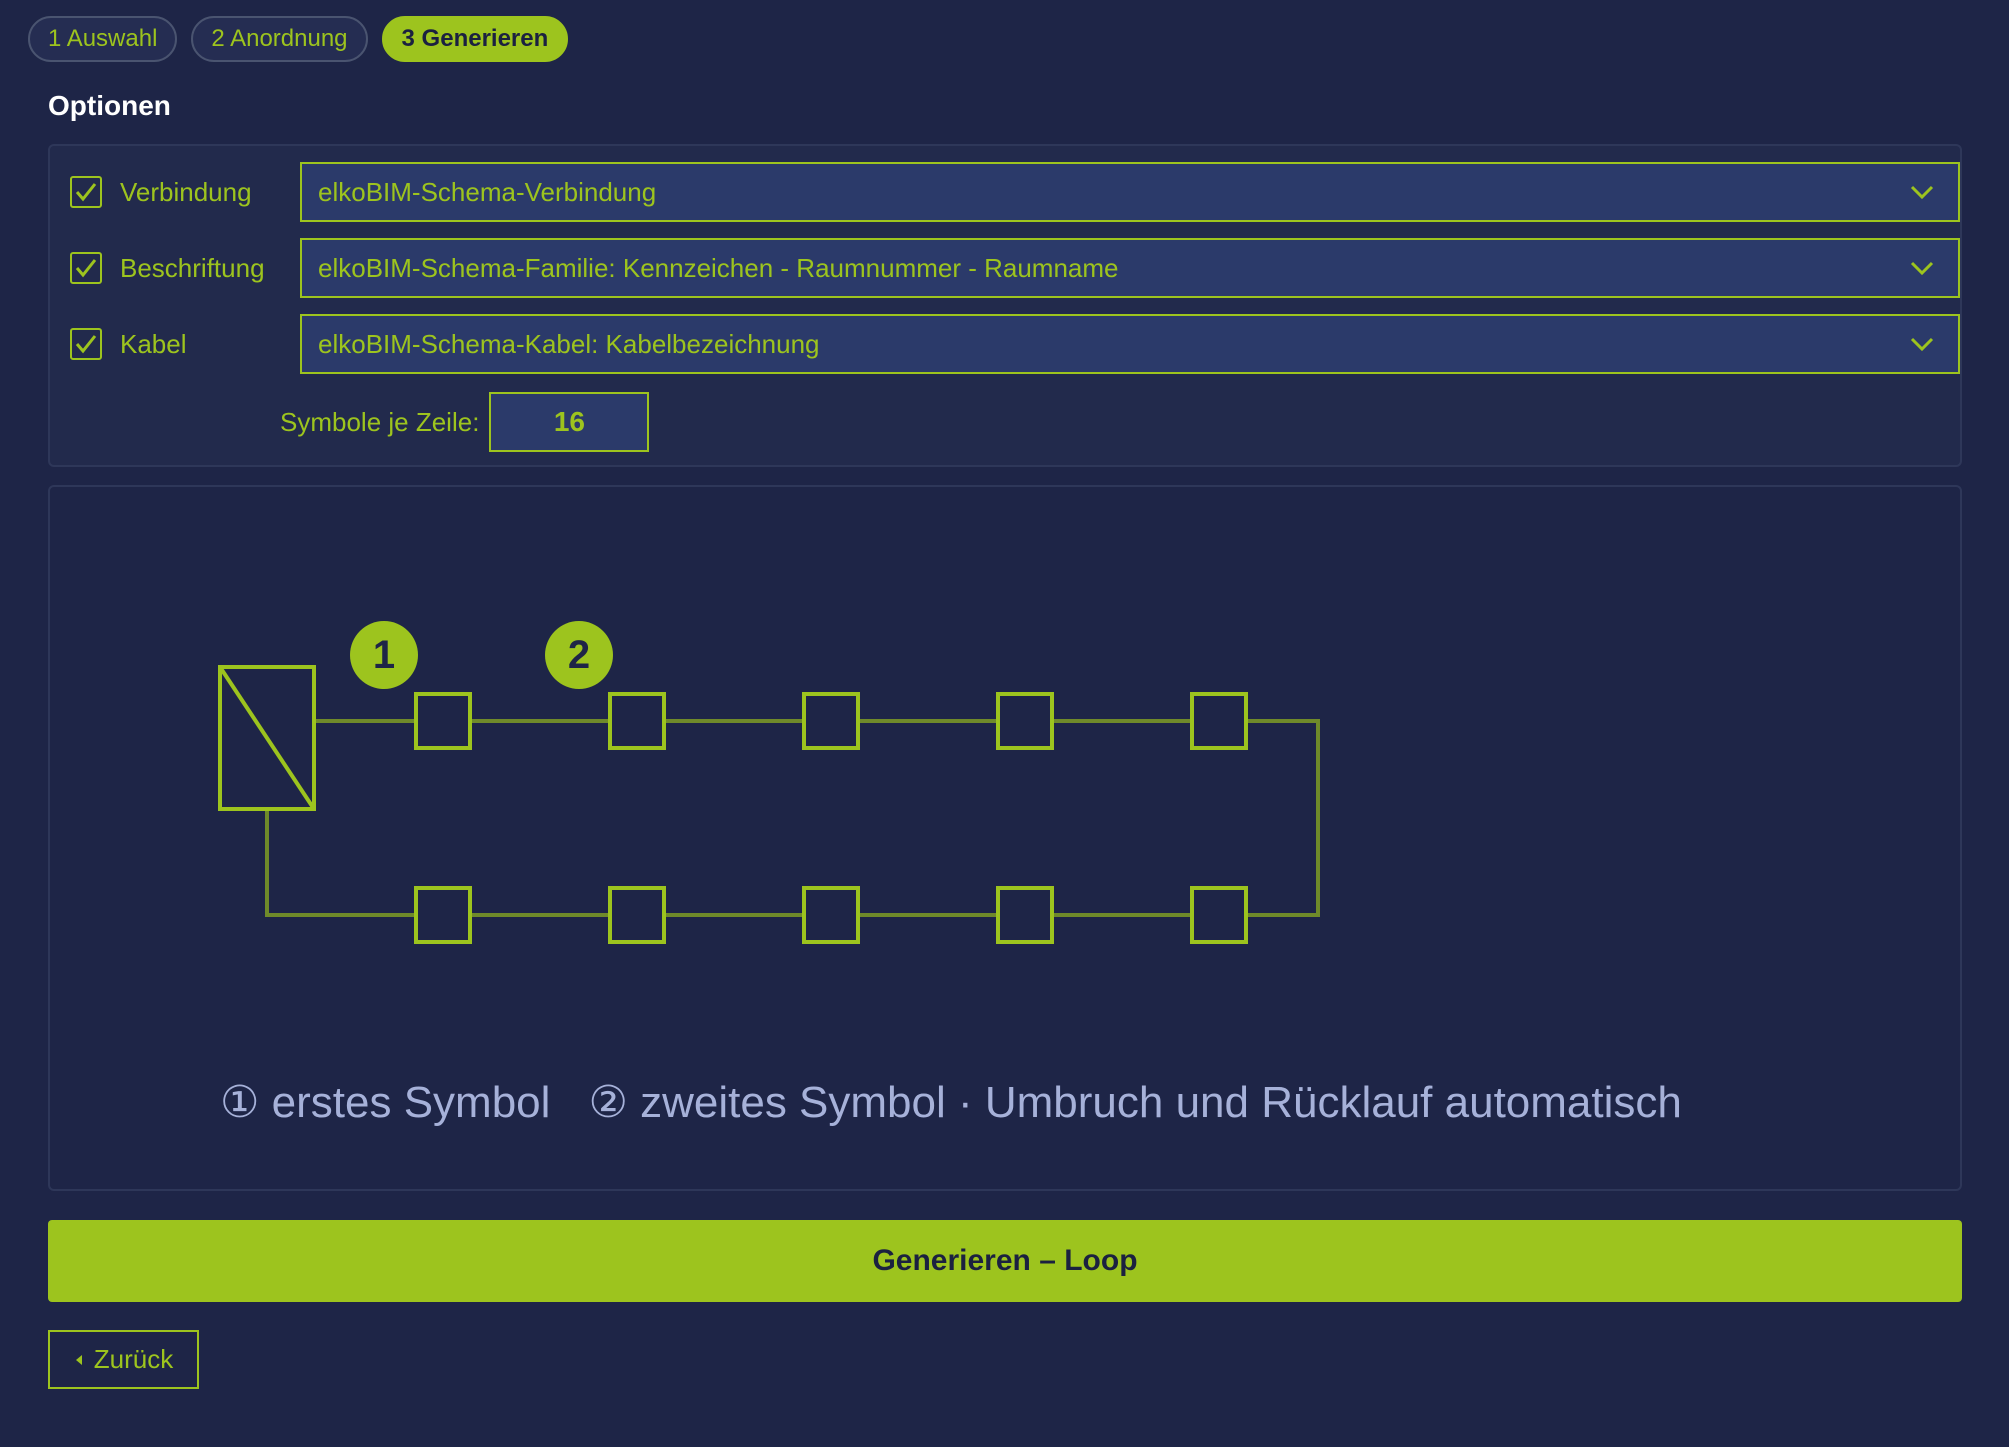 The height and width of the screenshot is (1447, 2009). I want to click on diagram-connection-lines, so click(792, 818).